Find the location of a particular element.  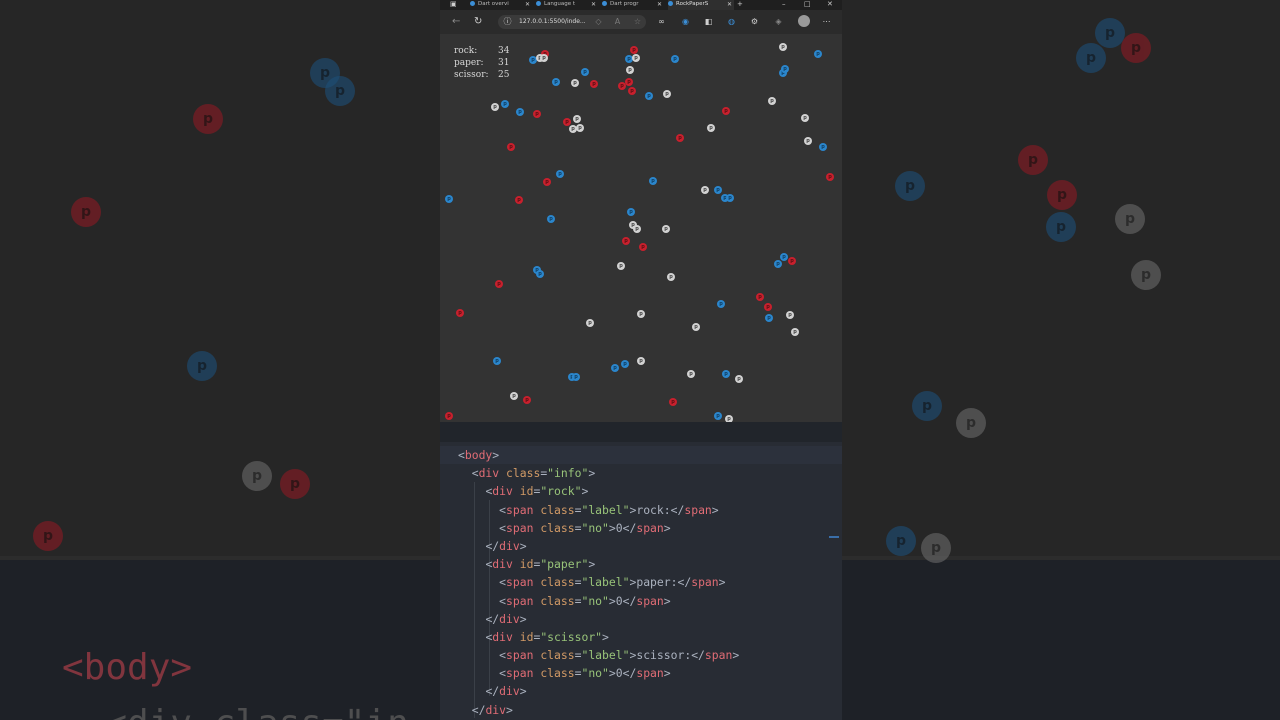

scrollbar-marker is located at coordinates (834, 537).